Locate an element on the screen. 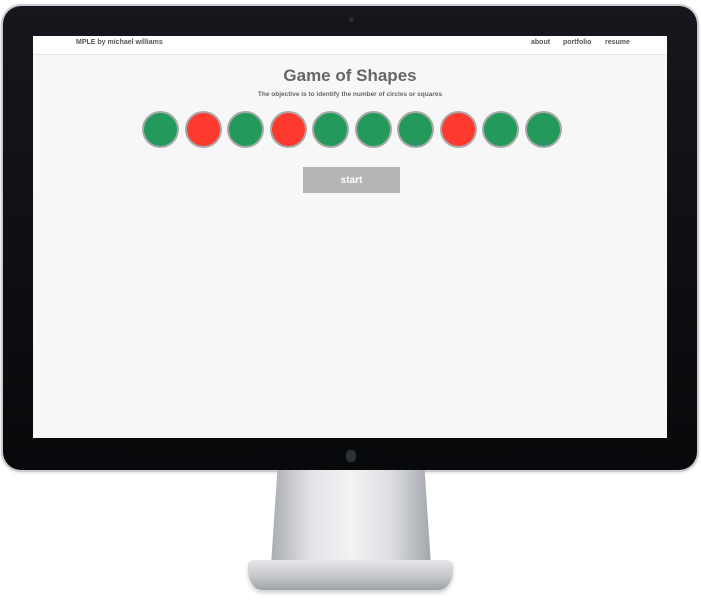 The width and height of the screenshot is (701, 600). start-button: start is located at coordinates (351, 180).